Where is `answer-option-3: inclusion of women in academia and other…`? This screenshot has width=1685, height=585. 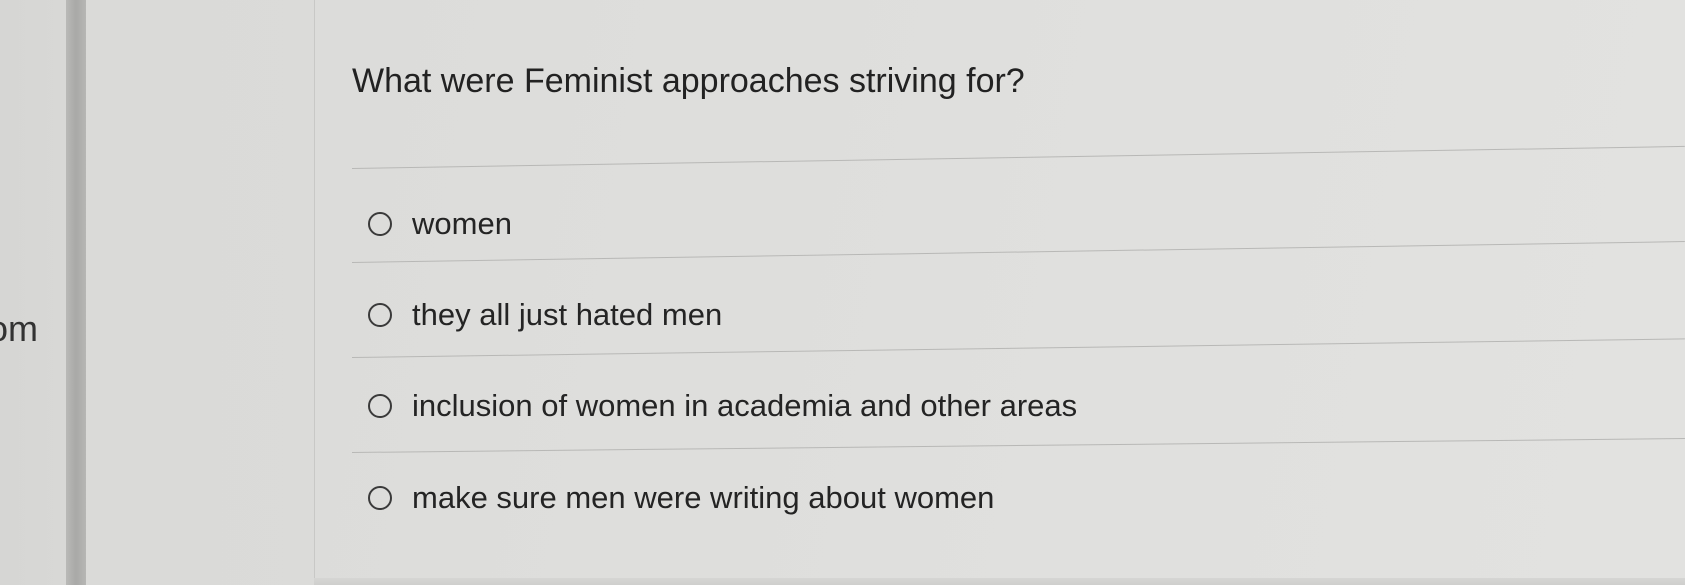
answer-option-3: inclusion of women in academia and other… is located at coordinates (722, 406).